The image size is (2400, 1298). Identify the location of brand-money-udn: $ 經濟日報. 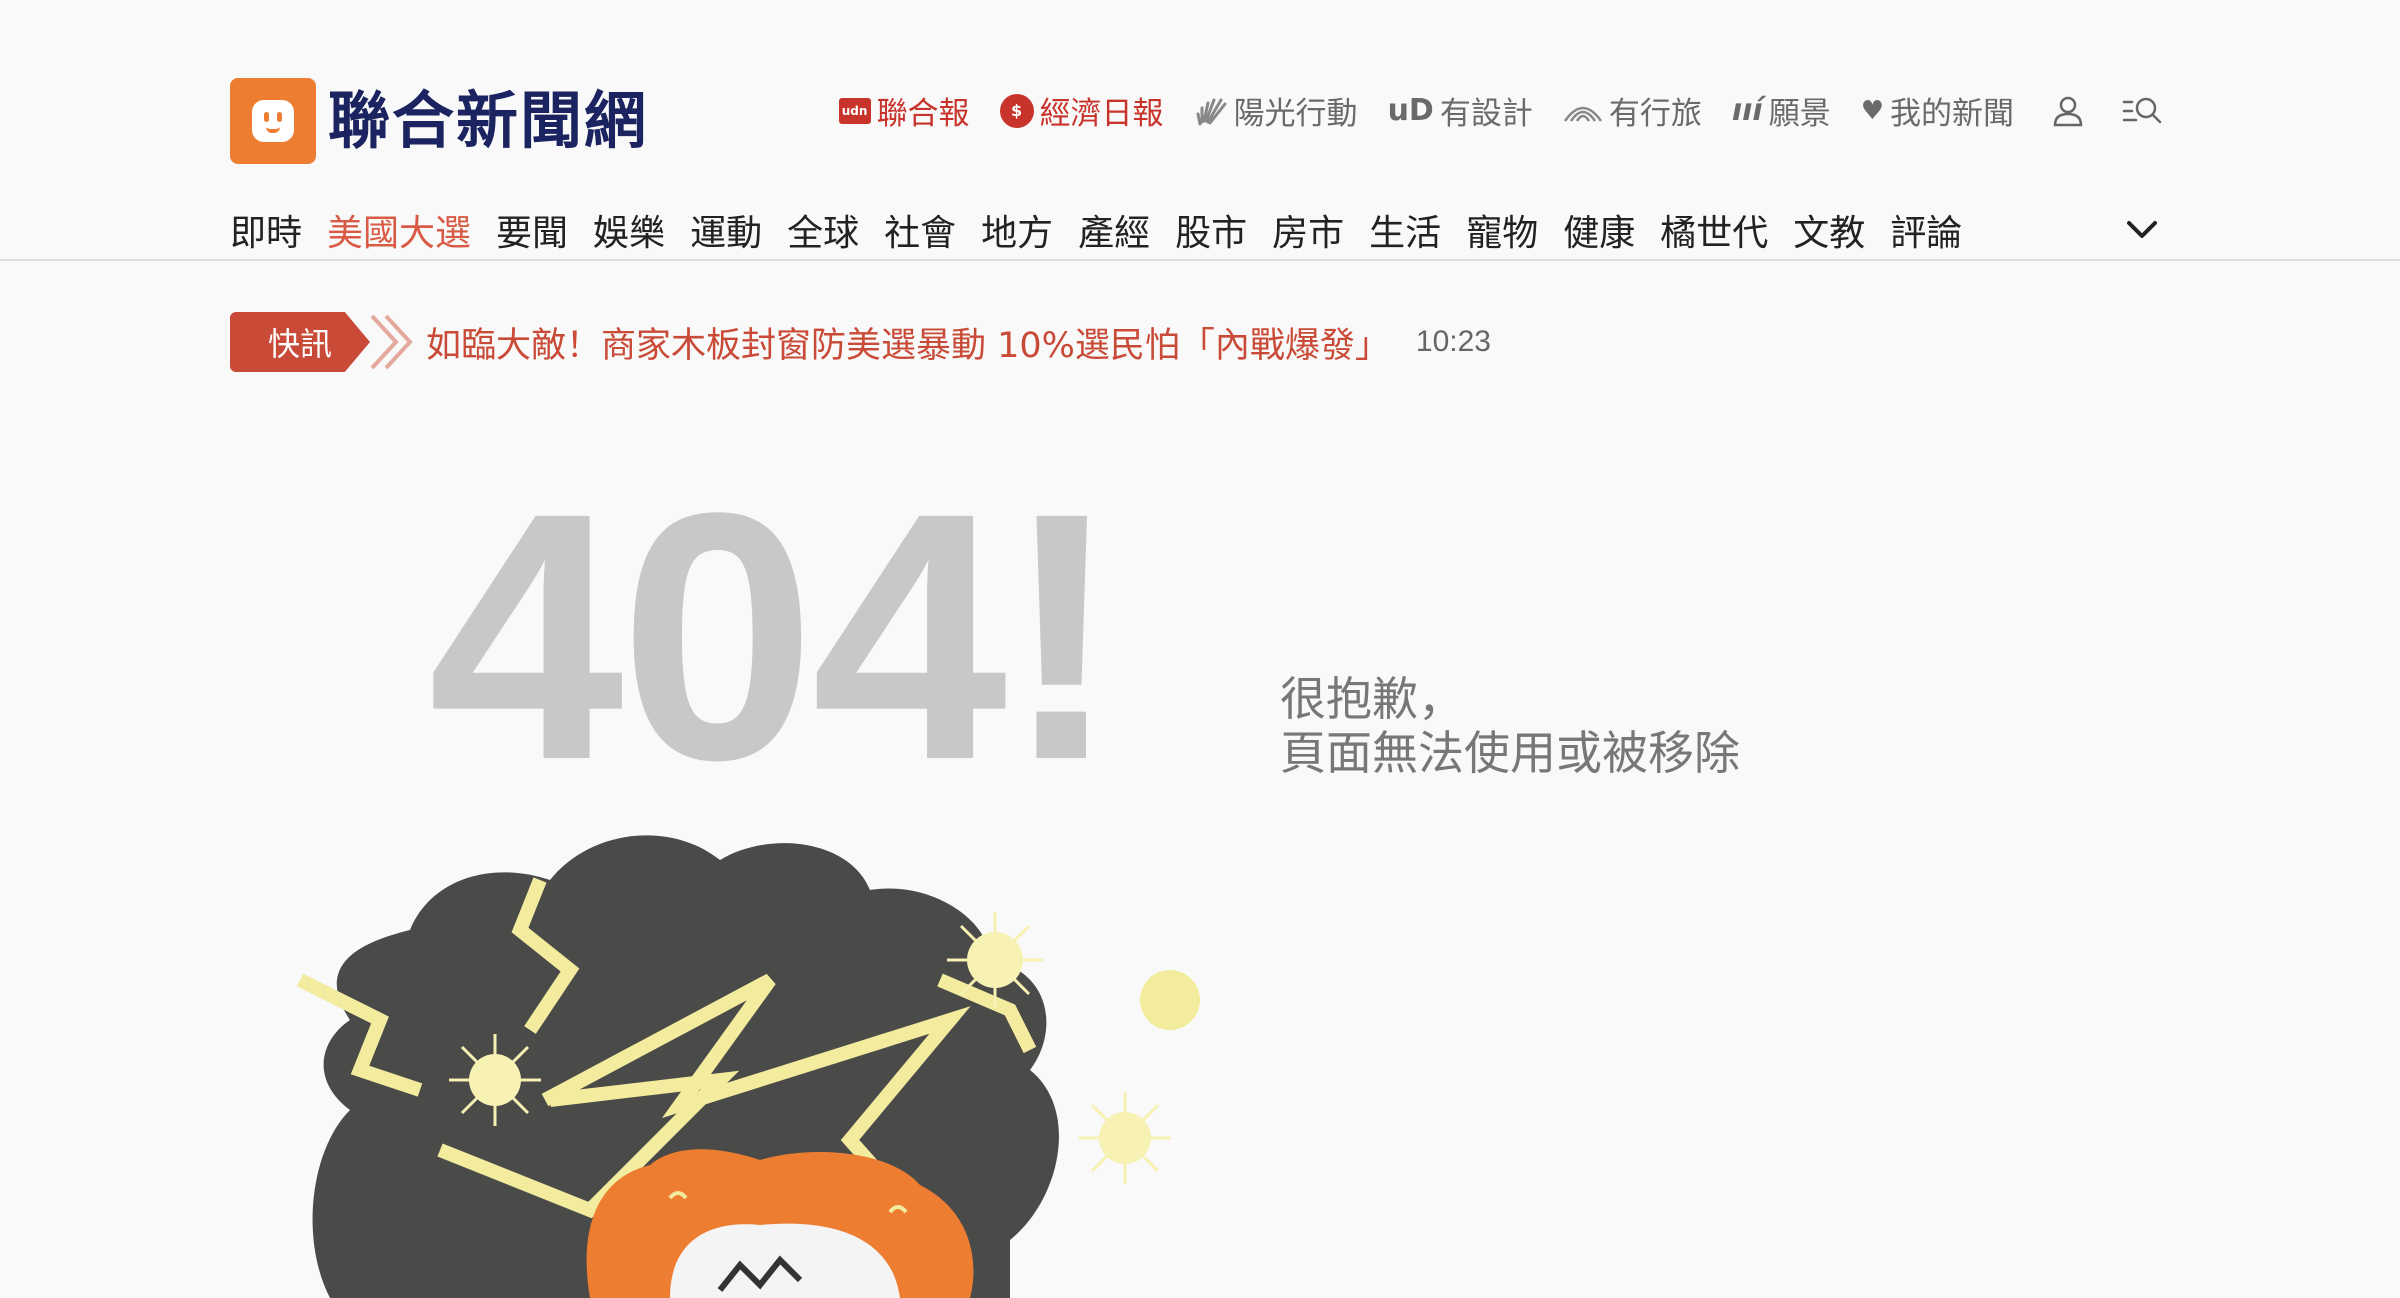
(1081, 110).